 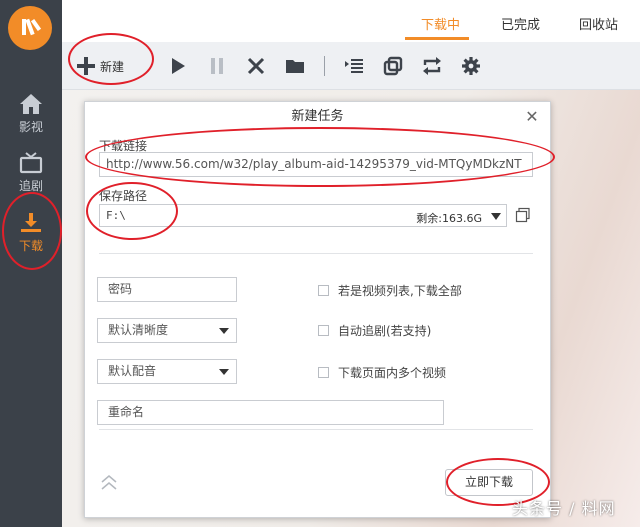 I want to click on sidebar-item-movies: 影视, so click(x=31, y=114).